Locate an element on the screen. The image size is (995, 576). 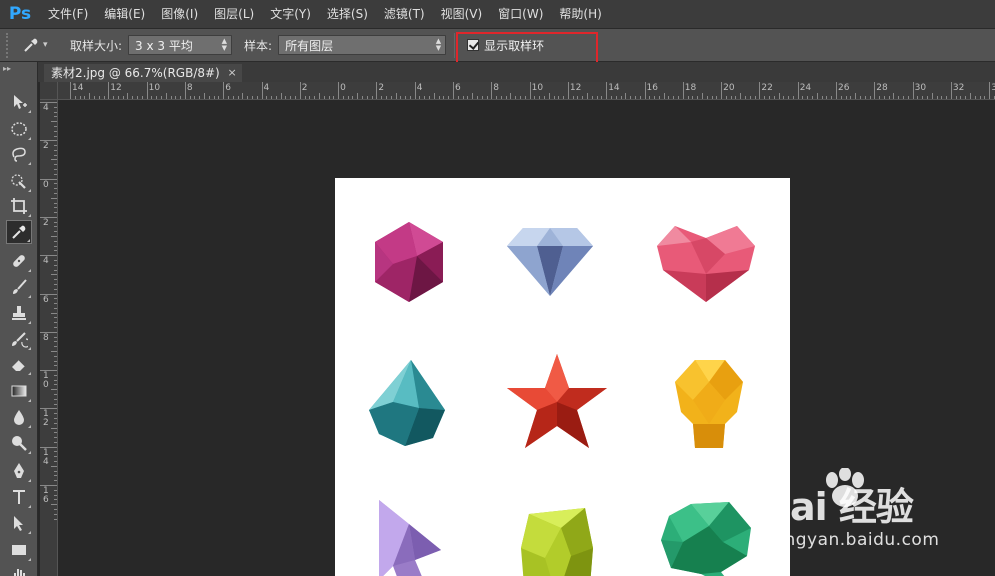
document-tab: 素材2.jpg @ 66.7%(RGB/8#) × is located at coordinates (143, 73).